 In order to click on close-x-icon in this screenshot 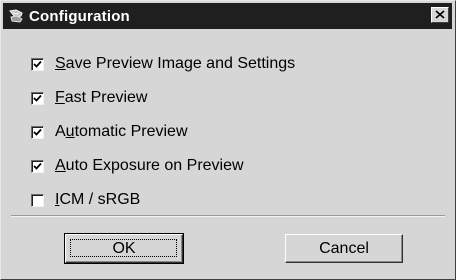, I will do `click(440, 15)`.